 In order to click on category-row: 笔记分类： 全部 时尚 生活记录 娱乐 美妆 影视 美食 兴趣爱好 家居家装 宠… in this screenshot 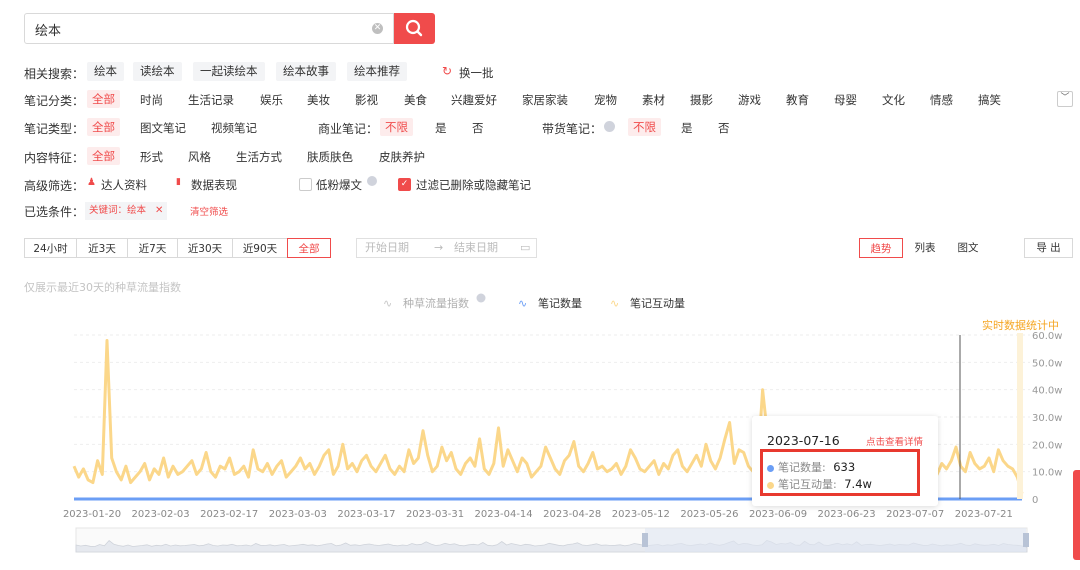, I will do `click(548, 101)`.